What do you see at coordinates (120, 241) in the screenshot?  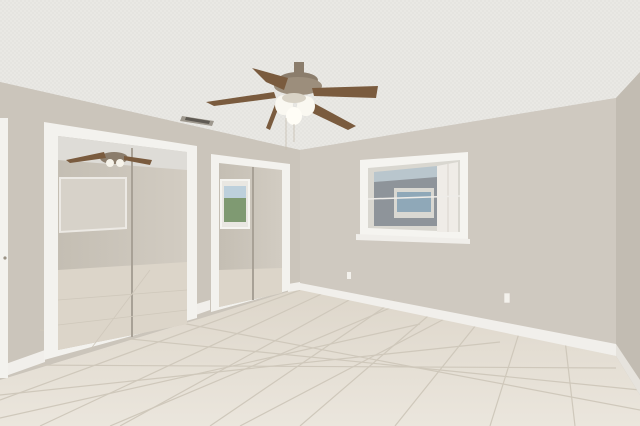 I see `closet-mirror-doors` at bounding box center [120, 241].